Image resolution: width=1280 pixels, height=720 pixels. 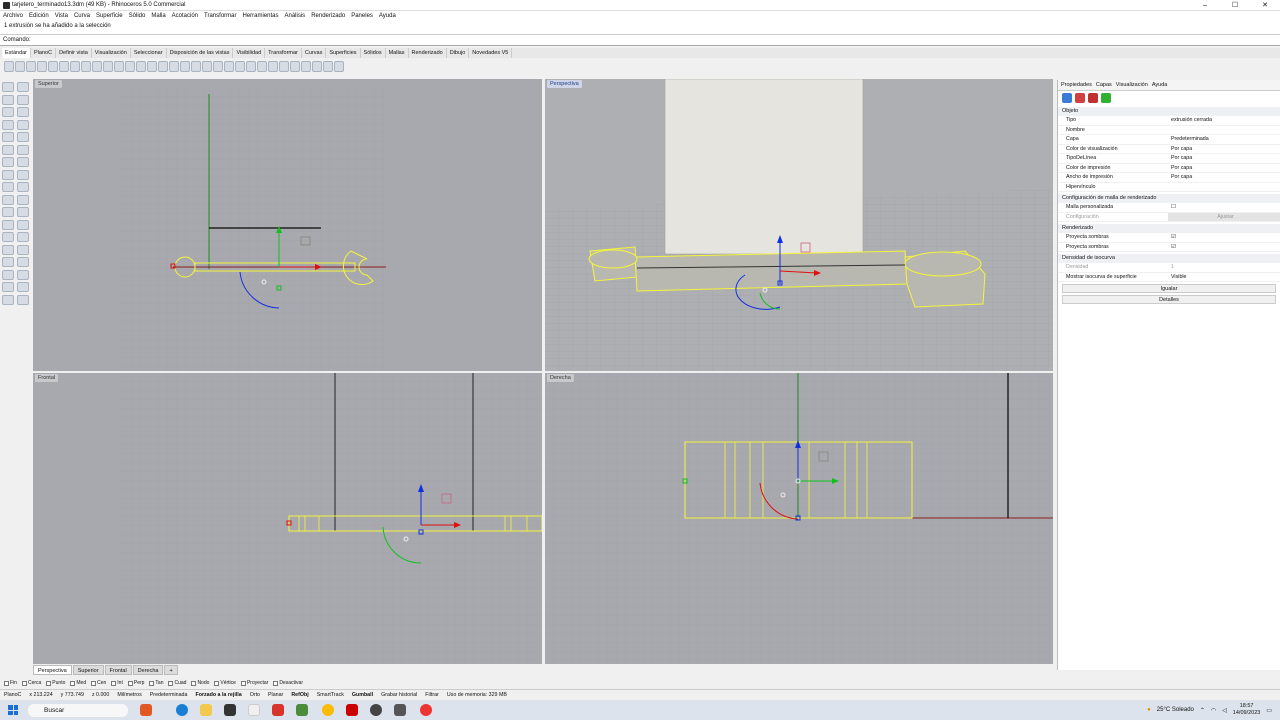 I want to click on menu-analisis: Análisis, so click(x=295, y=16).